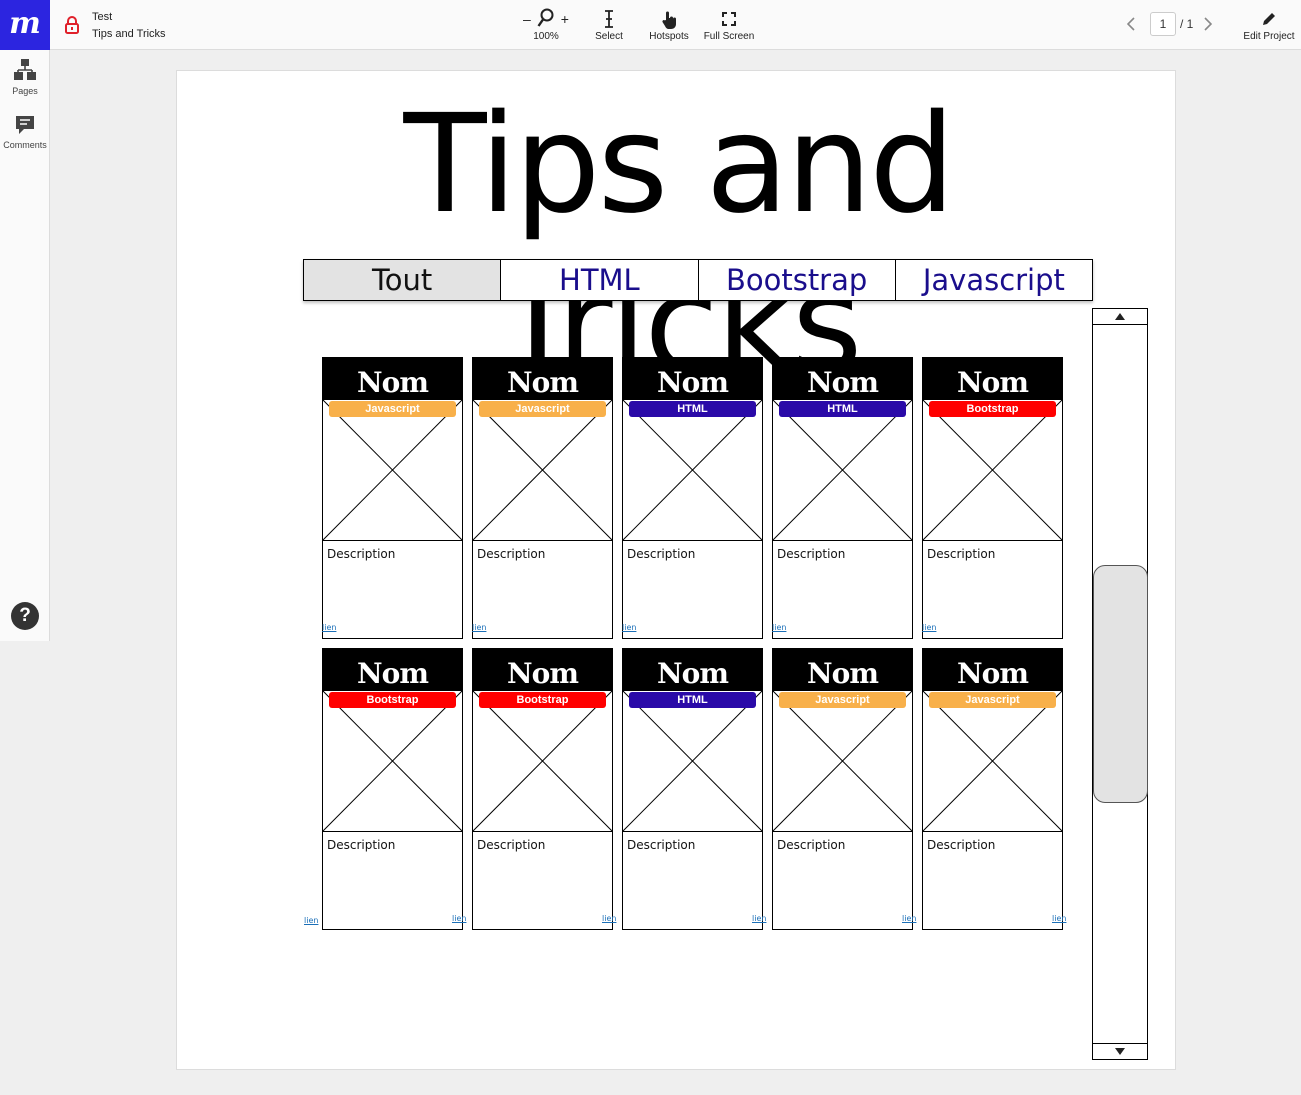 This screenshot has height=1095, width=1301. I want to click on tab-html: HTML, so click(600, 280).